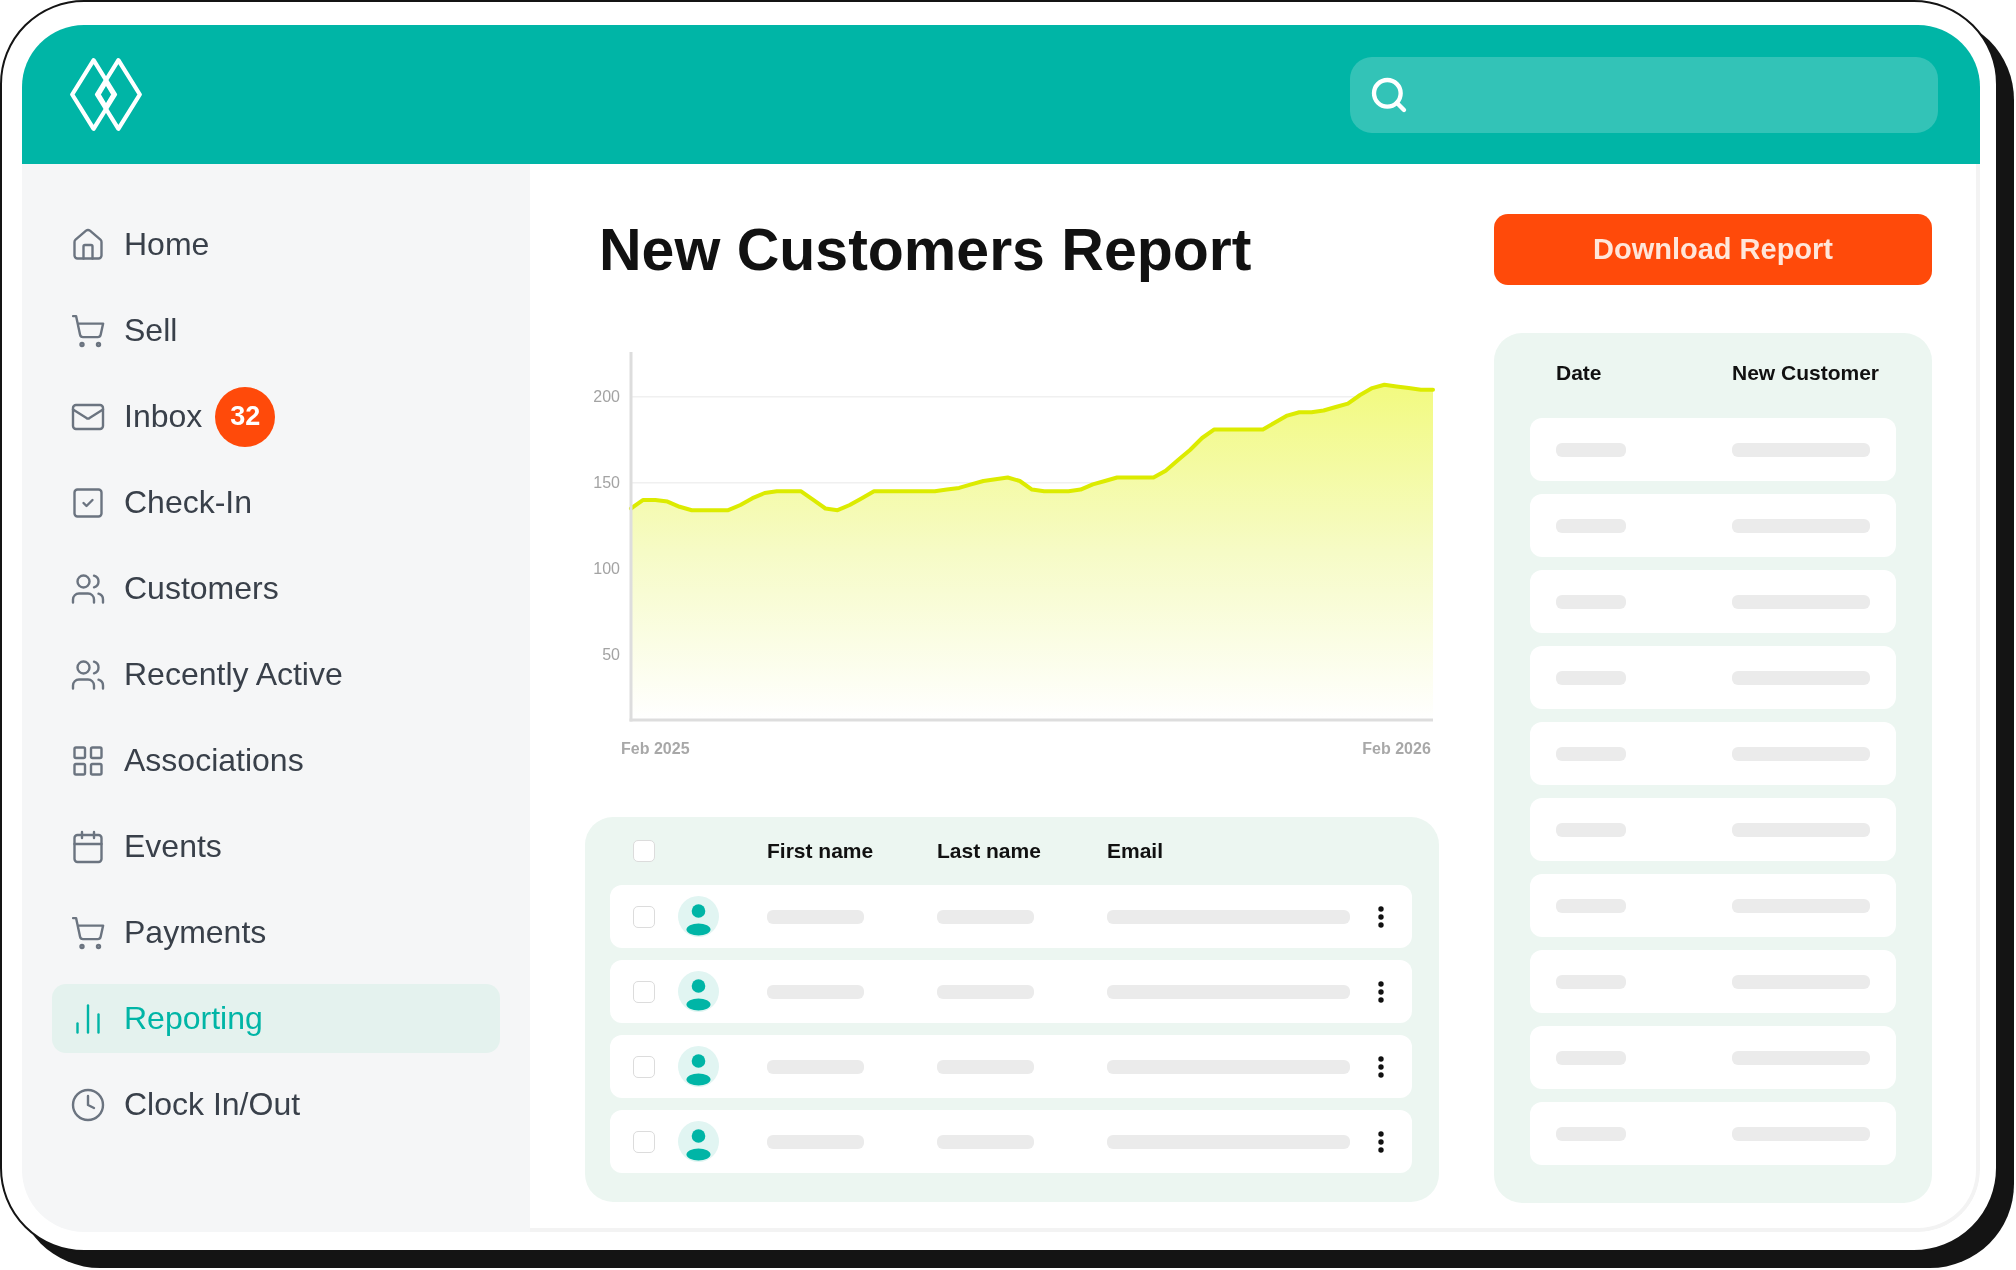 Image resolution: width=2016 pixels, height=1270 pixels. What do you see at coordinates (989, 851) in the screenshot?
I see `column-header: Last name` at bounding box center [989, 851].